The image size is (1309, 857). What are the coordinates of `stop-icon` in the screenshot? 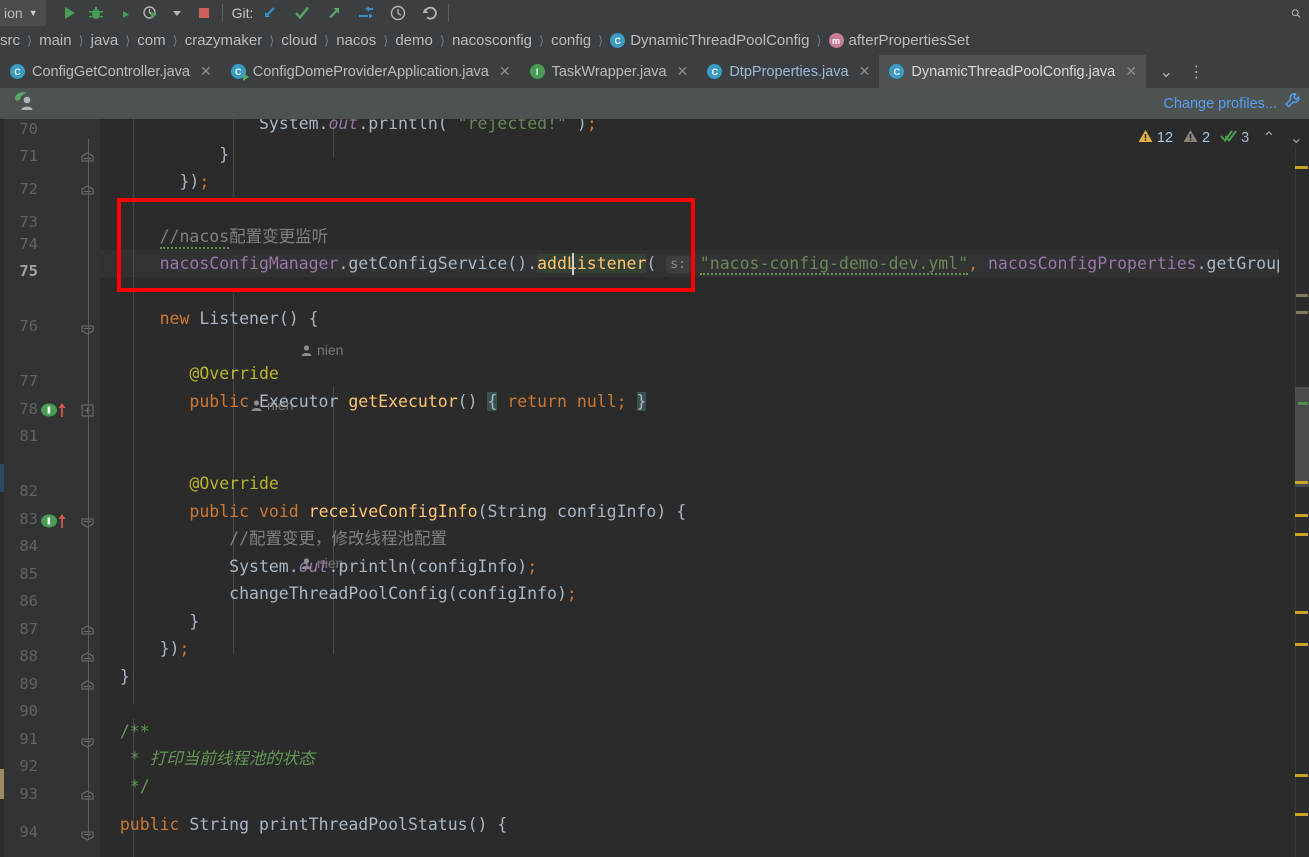 It's located at (204, 13).